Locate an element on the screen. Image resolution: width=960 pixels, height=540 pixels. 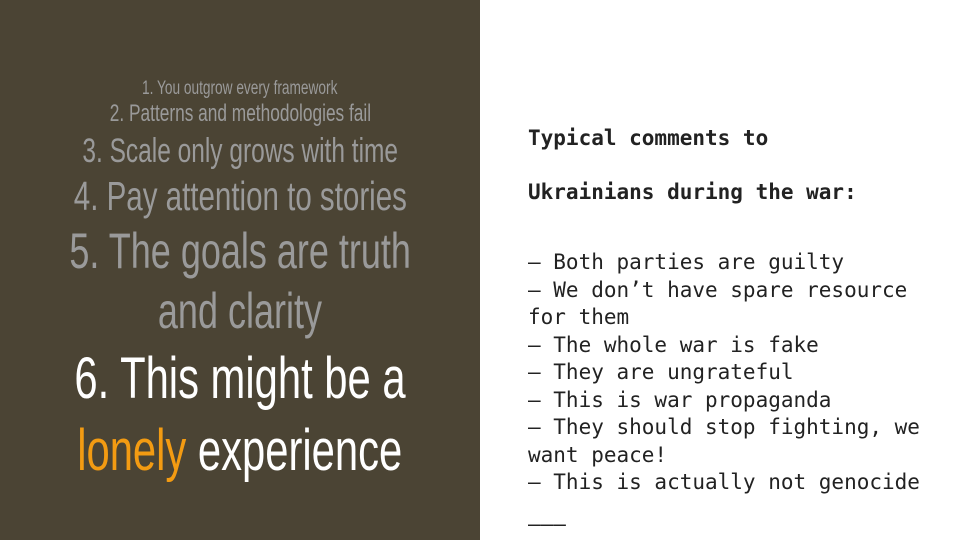
comment-item: — Both parties are guilty is located at coordinates (686, 262).